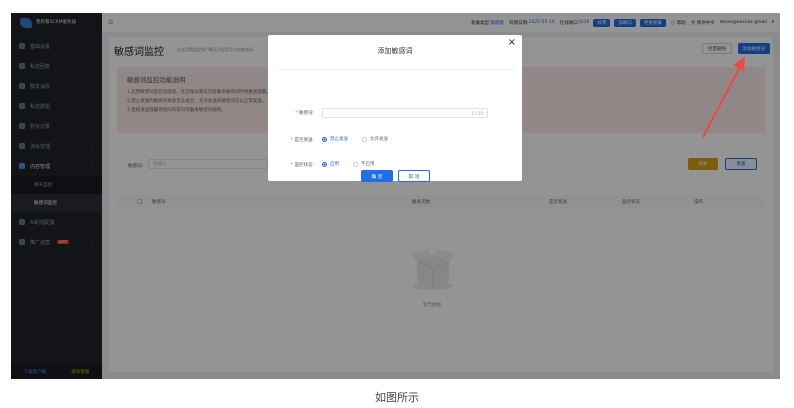 This screenshot has width=794, height=408. What do you see at coordinates (379, 139) in the screenshot?
I see `radio-label: 允许发送` at bounding box center [379, 139].